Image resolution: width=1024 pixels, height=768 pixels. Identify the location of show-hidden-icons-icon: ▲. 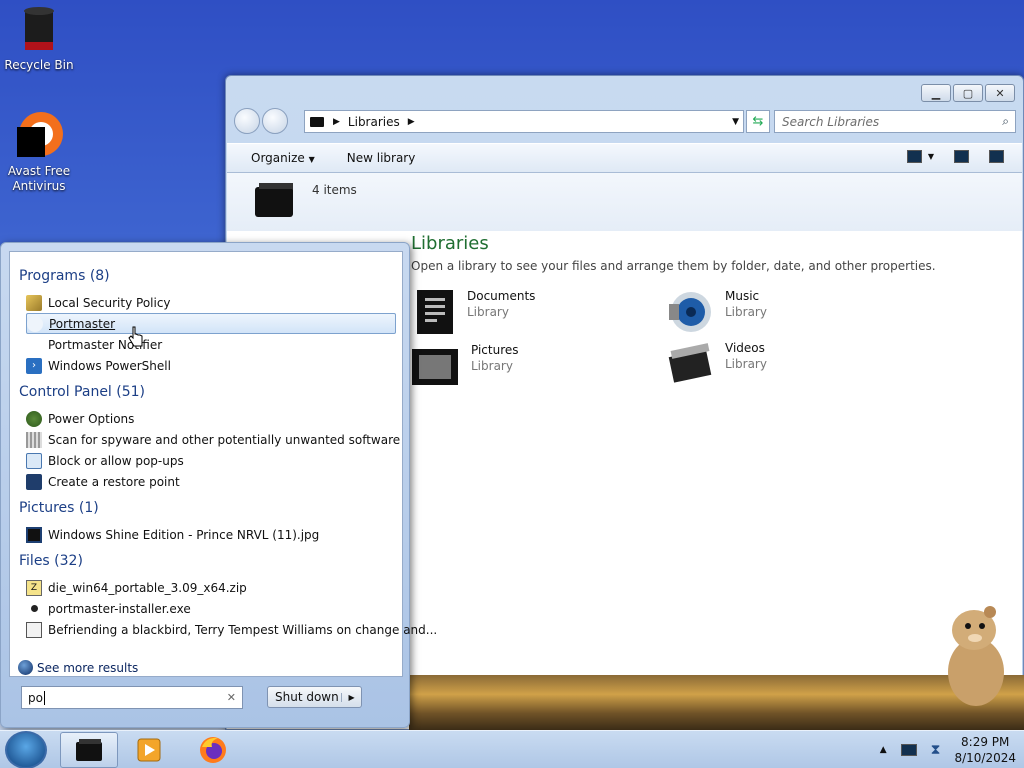
(883, 750).